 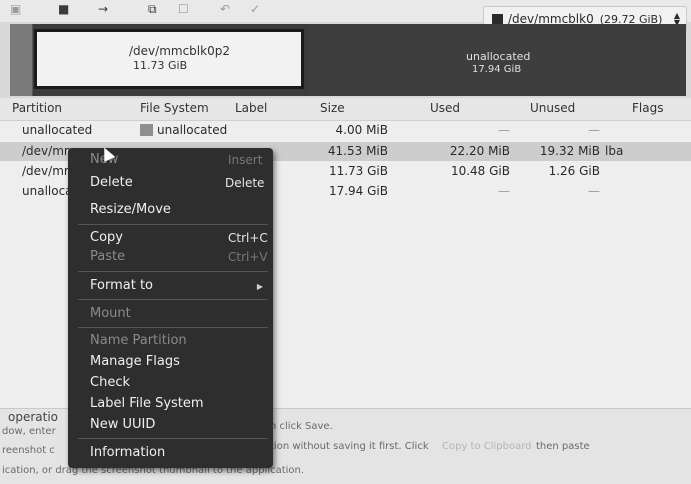 What do you see at coordinates (245, 160) in the screenshot?
I see `menu-accel-new: Insert` at bounding box center [245, 160].